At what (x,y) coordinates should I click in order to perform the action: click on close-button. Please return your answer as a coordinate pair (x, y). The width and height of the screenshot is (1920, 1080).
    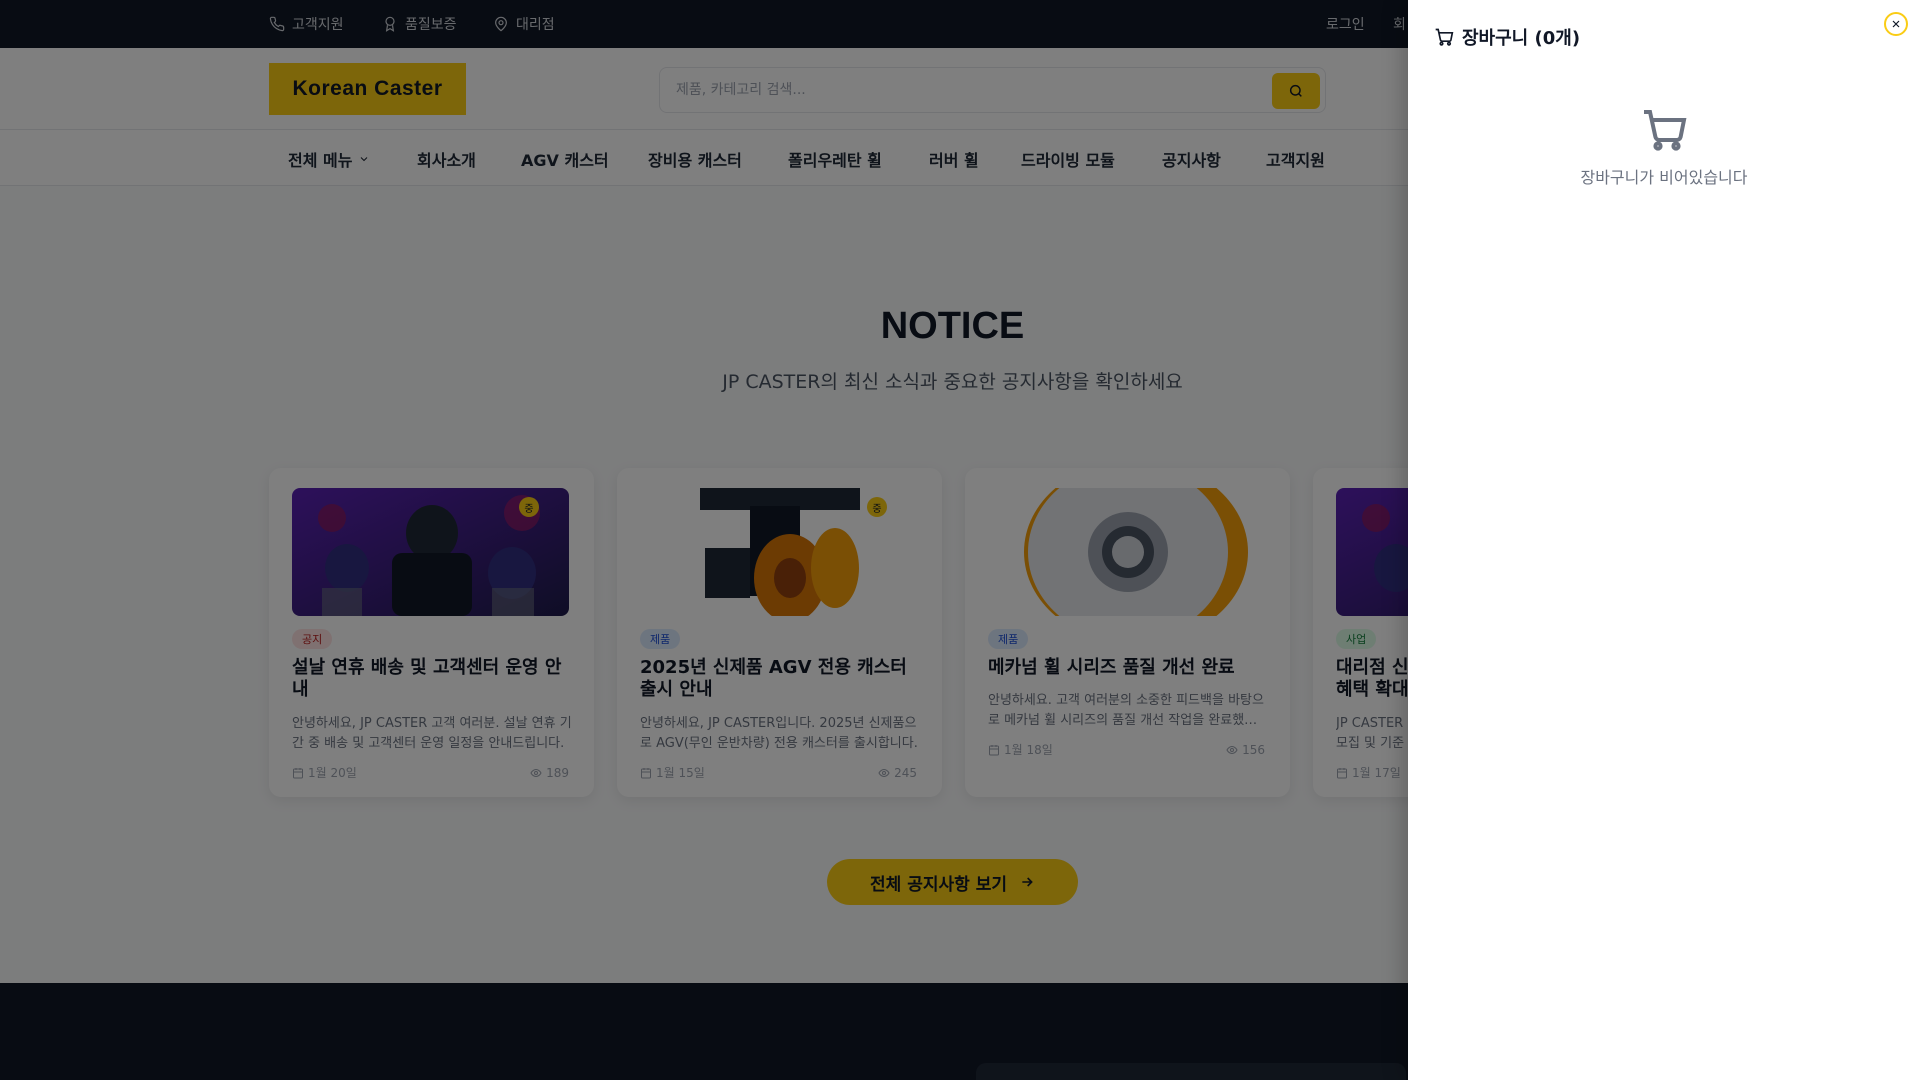
    Looking at the image, I should click on (1896, 24).